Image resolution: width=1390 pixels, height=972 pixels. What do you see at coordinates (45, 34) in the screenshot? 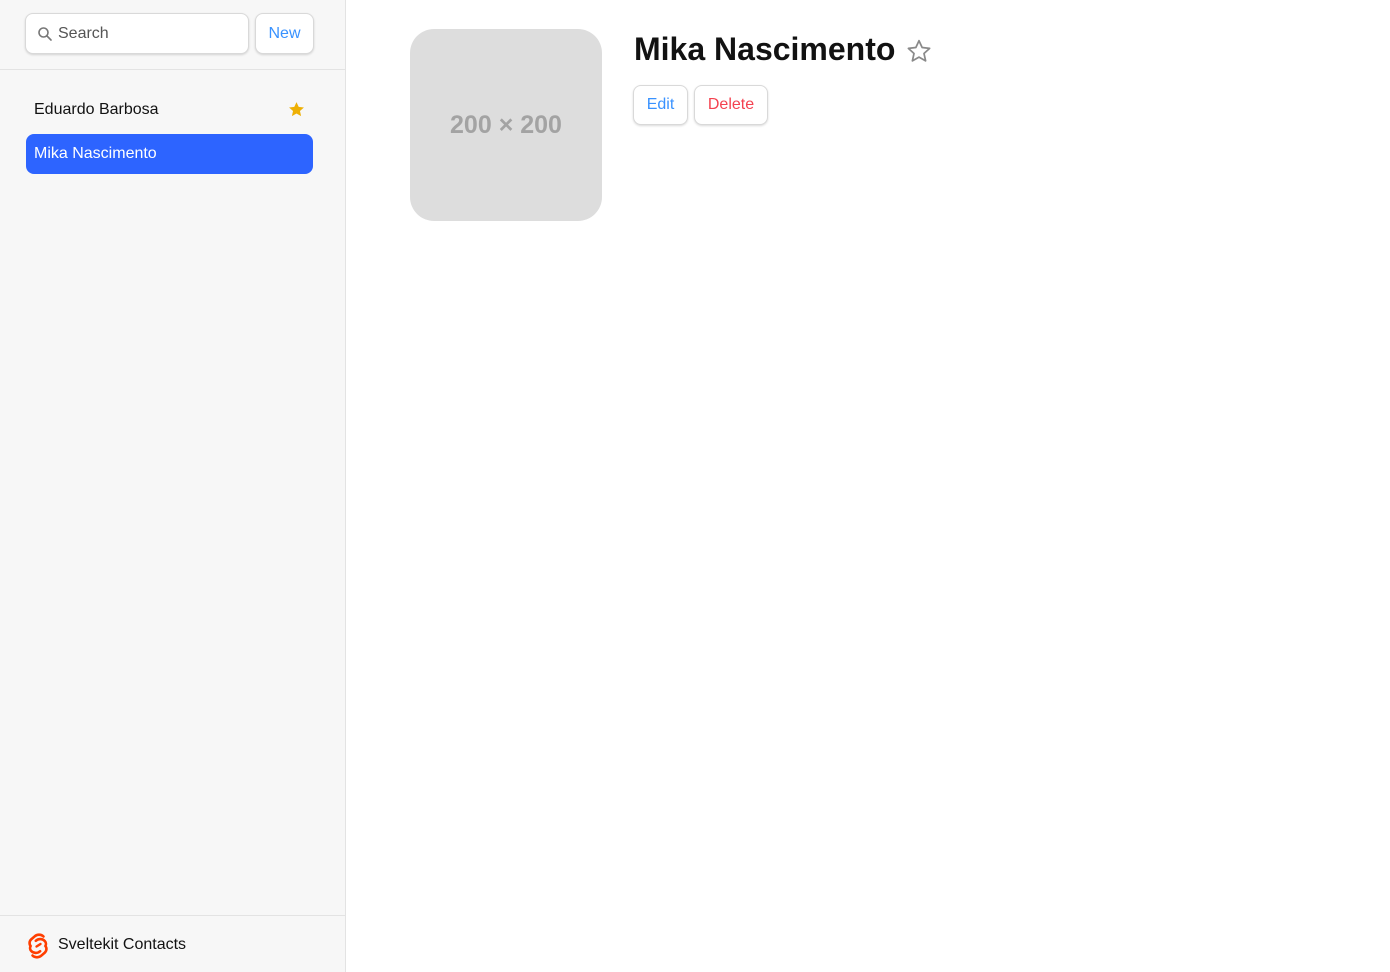
I see `search-icon` at bounding box center [45, 34].